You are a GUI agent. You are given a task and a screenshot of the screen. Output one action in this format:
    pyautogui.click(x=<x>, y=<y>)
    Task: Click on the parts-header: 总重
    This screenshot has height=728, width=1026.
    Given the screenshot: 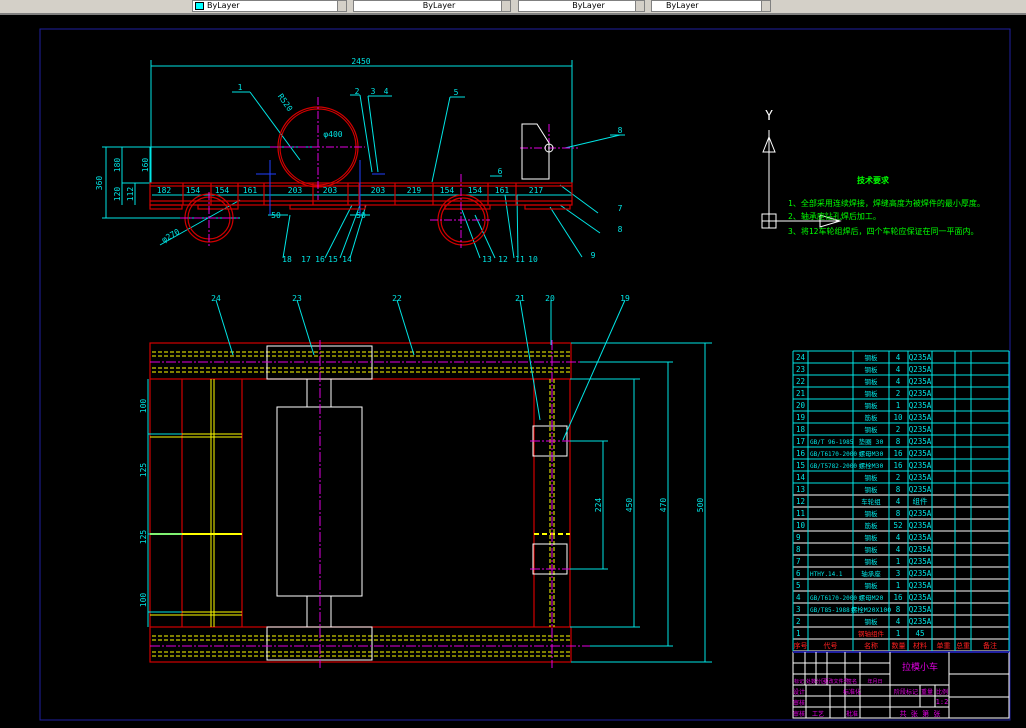 What is the action you would take?
    pyautogui.click(x=963, y=645)
    